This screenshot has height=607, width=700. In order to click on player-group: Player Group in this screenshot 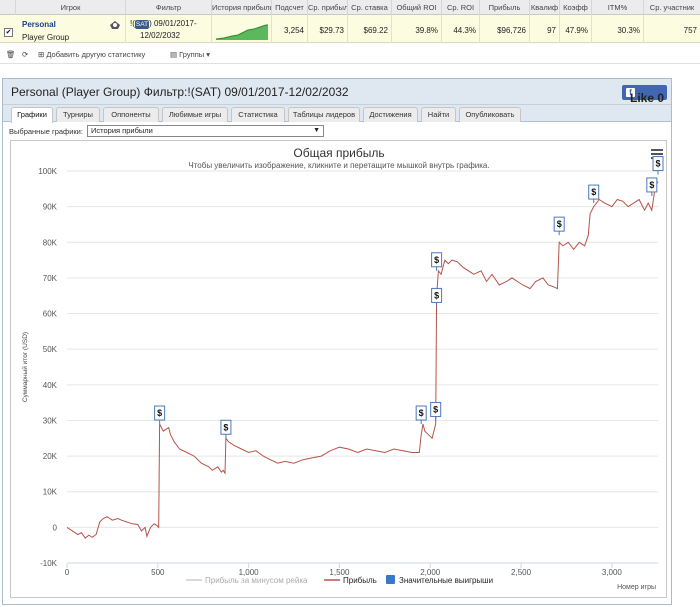, I will do `click(46, 37)`.